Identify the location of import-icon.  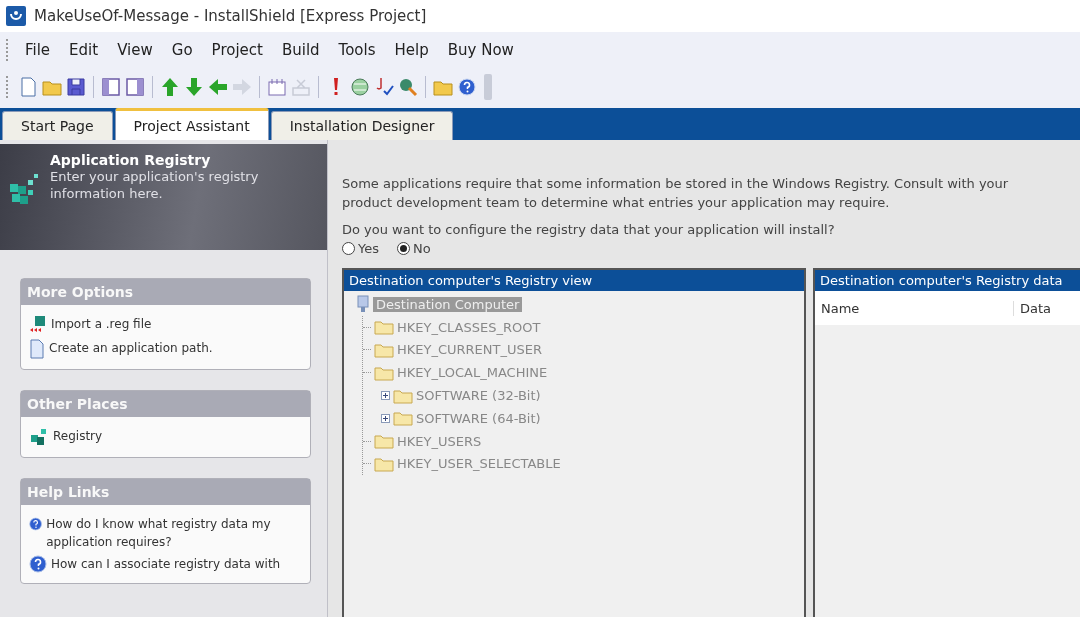
(38, 325).